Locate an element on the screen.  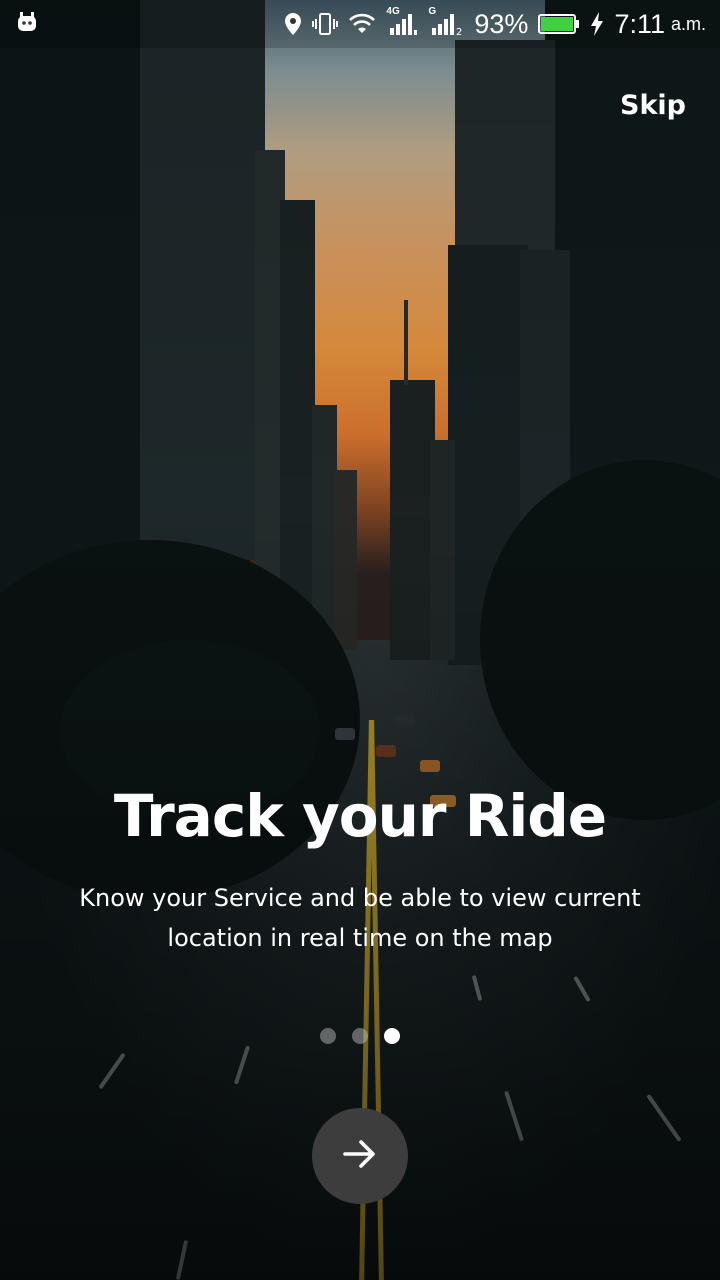
clock-ampm: a.m. is located at coordinates (688, 23).